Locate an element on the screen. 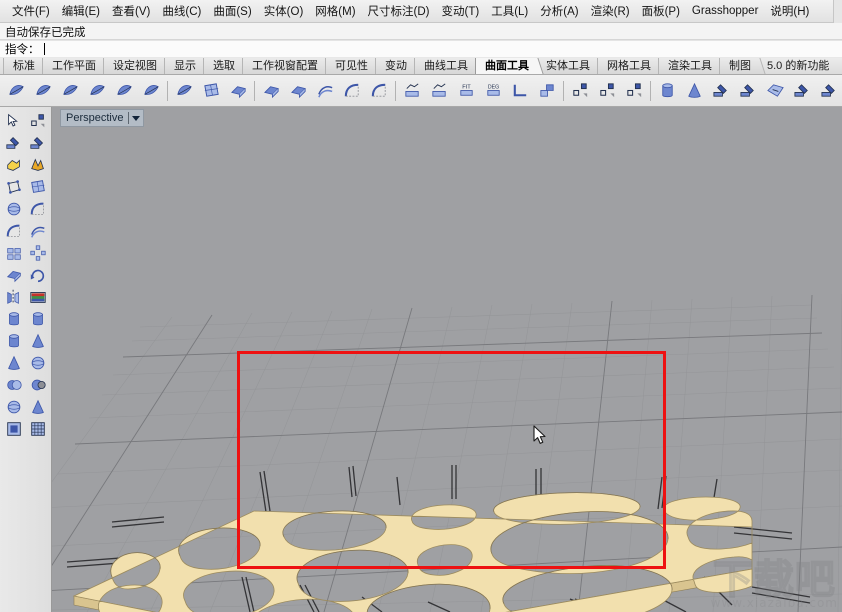 The image size is (842, 612). toolbar-tab-label: 工作平面 is located at coordinates (74, 66).